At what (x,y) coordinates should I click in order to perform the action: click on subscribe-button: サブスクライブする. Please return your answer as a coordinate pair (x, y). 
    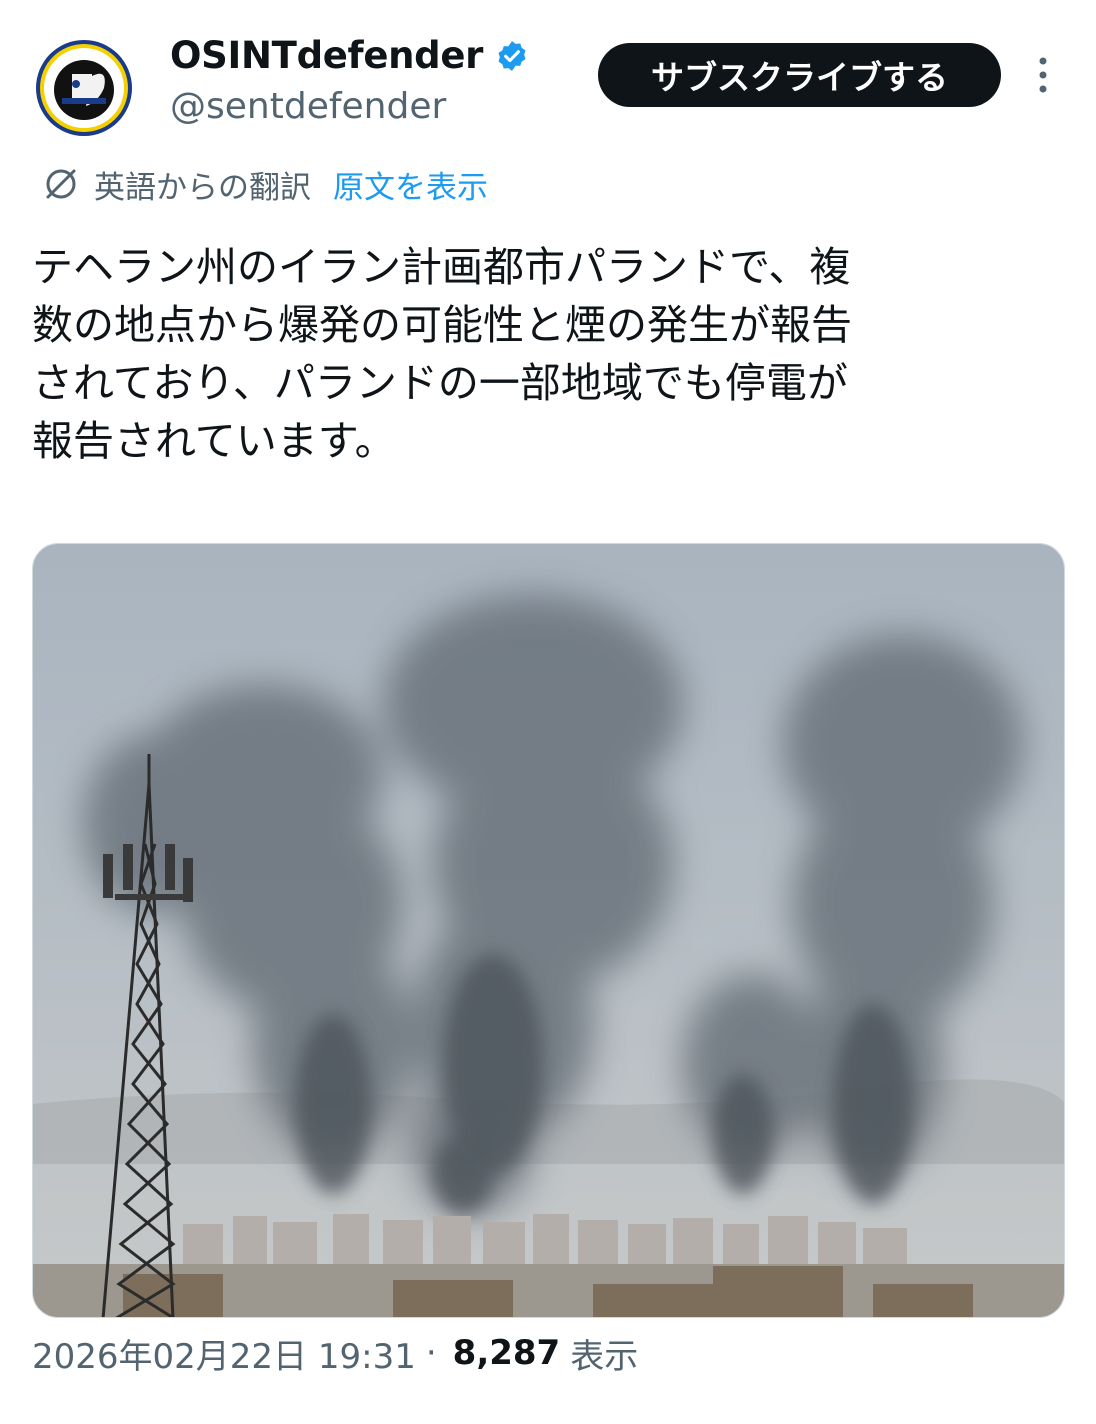
    Looking at the image, I should click on (799, 75).